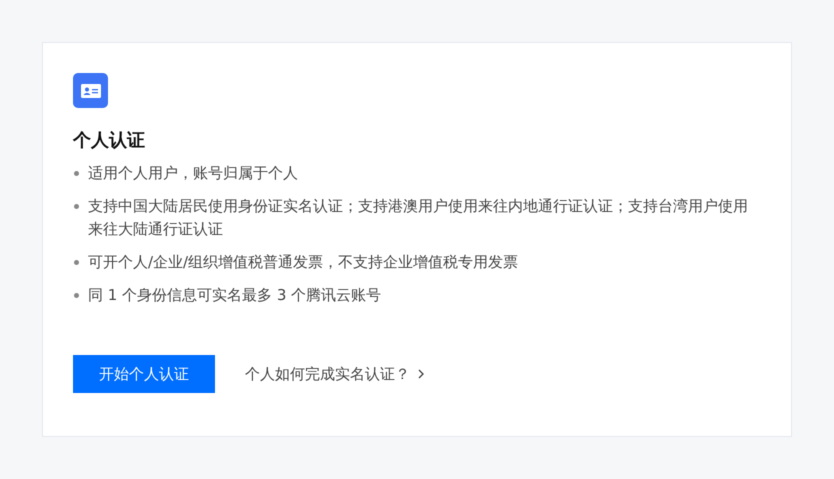 This screenshot has width=834, height=479. What do you see at coordinates (109, 141) in the screenshot?
I see `card-title: 个人认证` at bounding box center [109, 141].